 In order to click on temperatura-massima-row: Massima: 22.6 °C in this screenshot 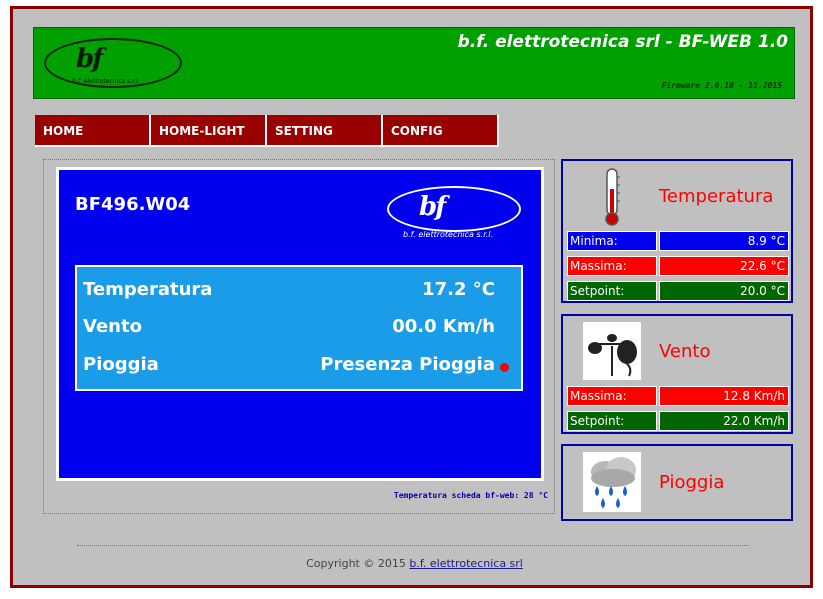, I will do `click(678, 266)`.